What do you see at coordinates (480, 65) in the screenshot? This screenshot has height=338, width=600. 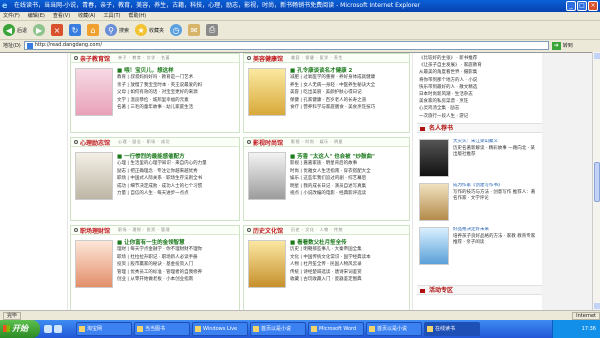 I see `list-item: 《让孩子自主发展》 · 家庭教育` at bounding box center [480, 65].